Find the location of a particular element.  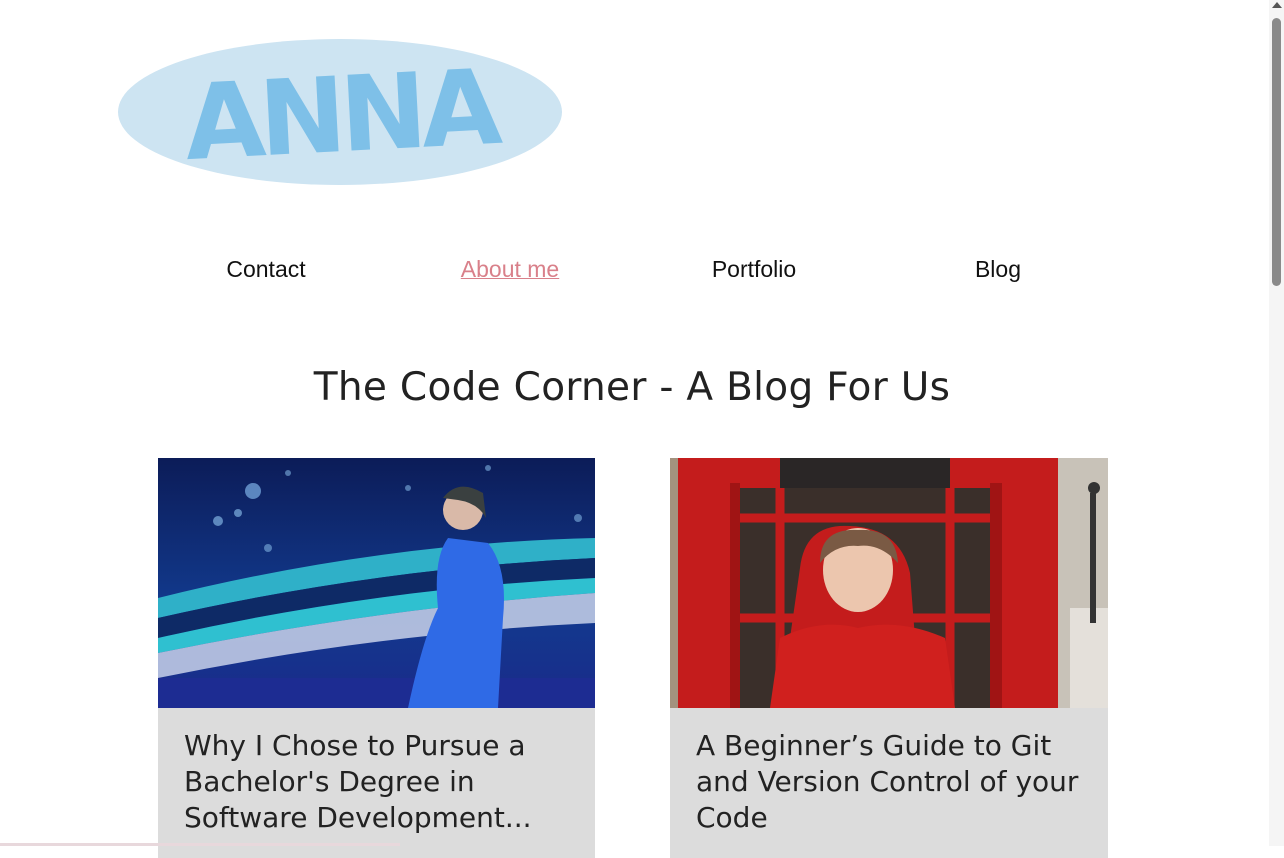

logo: ANNA is located at coordinates (340, 112).